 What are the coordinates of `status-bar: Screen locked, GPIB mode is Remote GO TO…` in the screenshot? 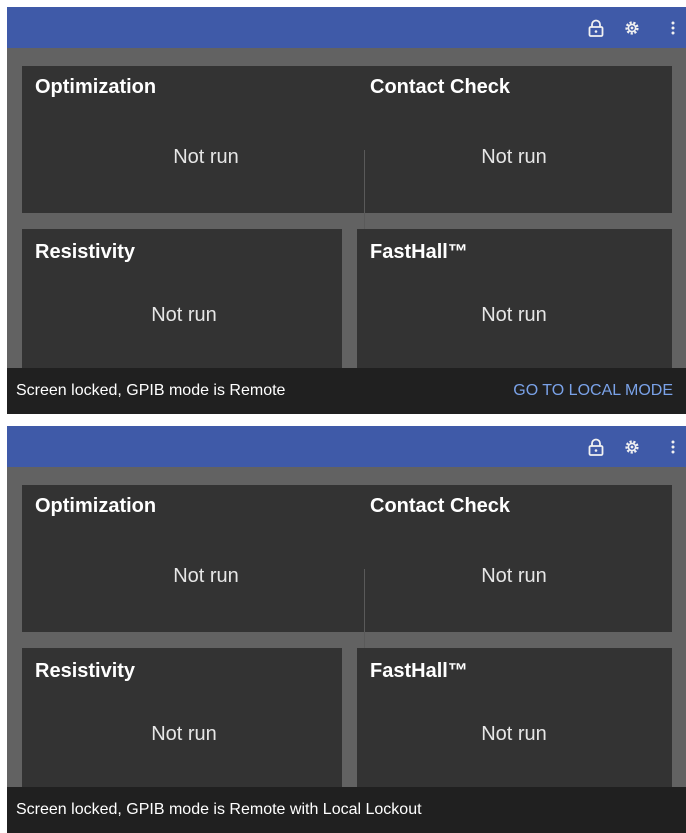 It's located at (346, 391).